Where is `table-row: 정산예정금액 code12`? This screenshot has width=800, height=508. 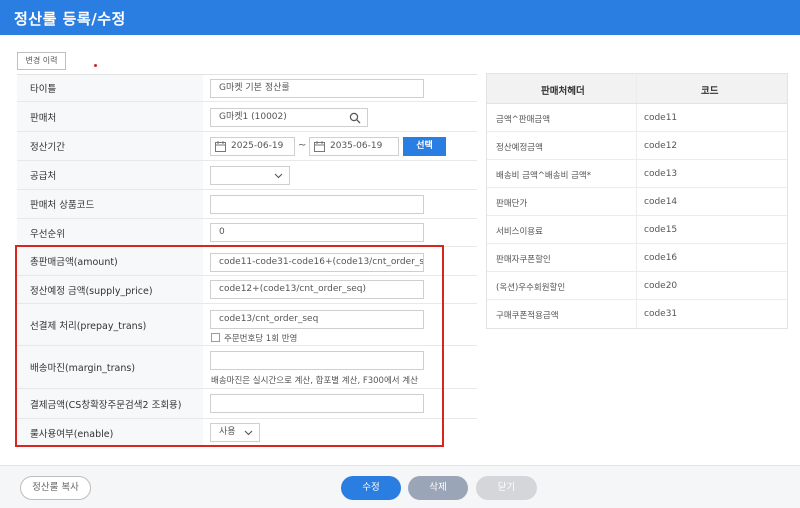
table-row: 정산예정금액 code12 is located at coordinates (637, 146).